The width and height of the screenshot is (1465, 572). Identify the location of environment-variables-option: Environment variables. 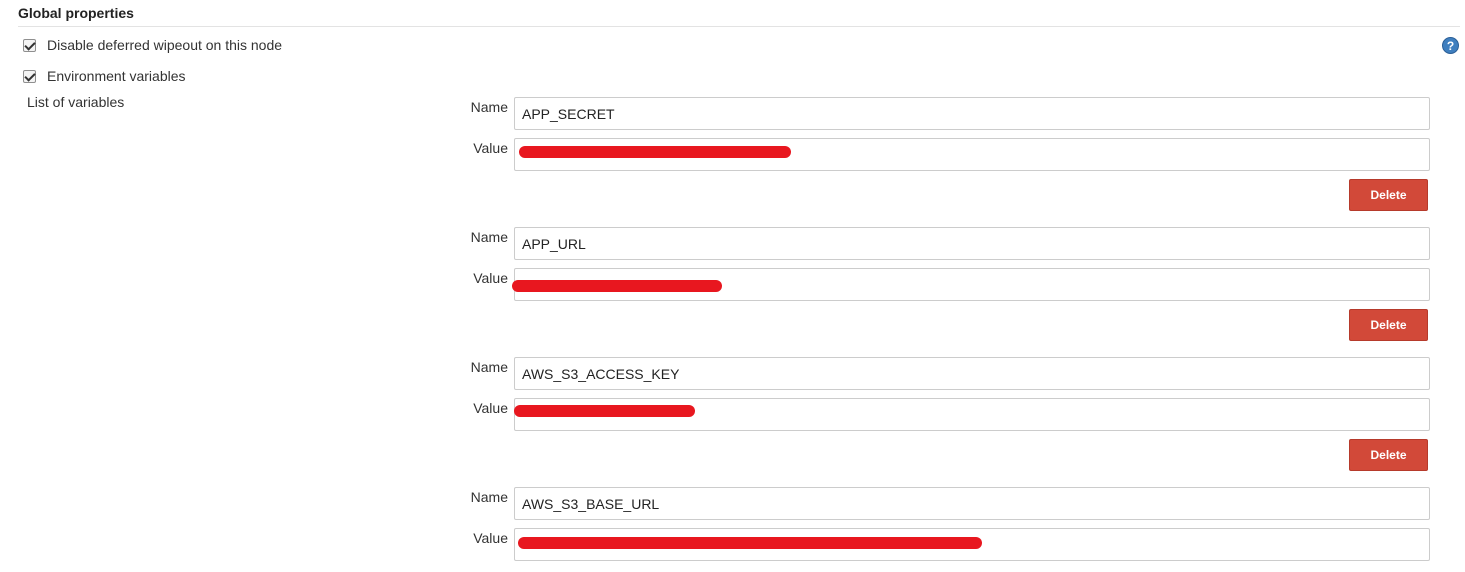
(104, 76).